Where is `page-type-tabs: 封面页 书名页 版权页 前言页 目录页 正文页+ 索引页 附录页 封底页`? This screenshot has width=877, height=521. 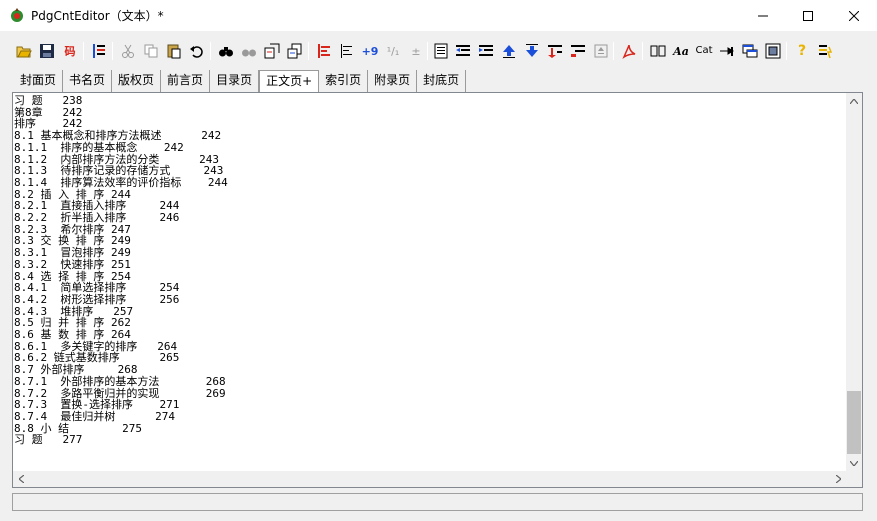 page-type-tabs: 封面页 书名页 版权页 前言页 目录页 正文页+ 索引页 附录页 封底页 is located at coordinates (240, 81).